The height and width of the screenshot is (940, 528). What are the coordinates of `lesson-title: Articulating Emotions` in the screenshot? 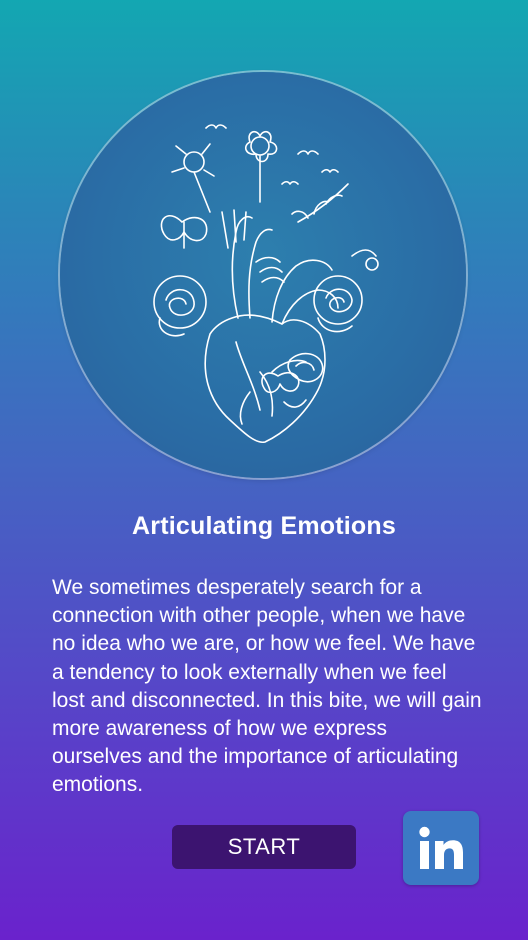 It's located at (264, 526).